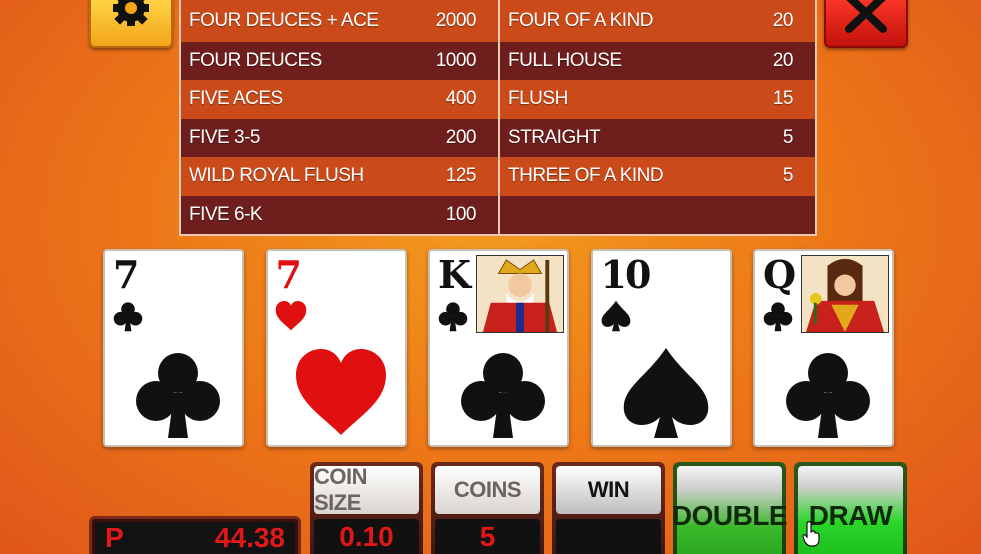  I want to click on paytable-row: THREE OF A KIND 5, so click(657, 176).